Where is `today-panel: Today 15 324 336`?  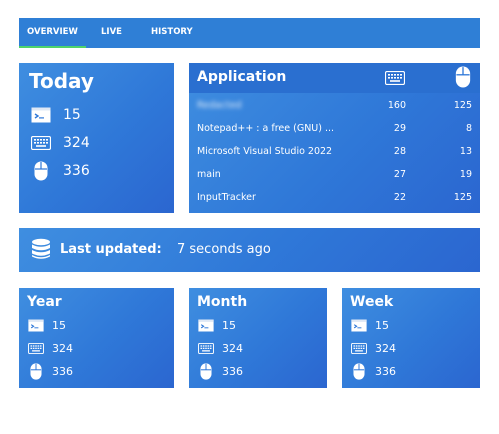 today-panel: Today 15 324 336 is located at coordinates (96, 138).